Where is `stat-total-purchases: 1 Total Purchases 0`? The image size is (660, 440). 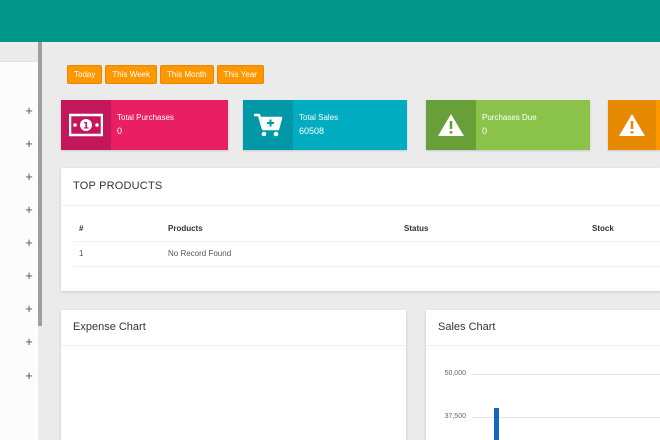
stat-total-purchases: 1 Total Purchases 0 is located at coordinates (144, 125).